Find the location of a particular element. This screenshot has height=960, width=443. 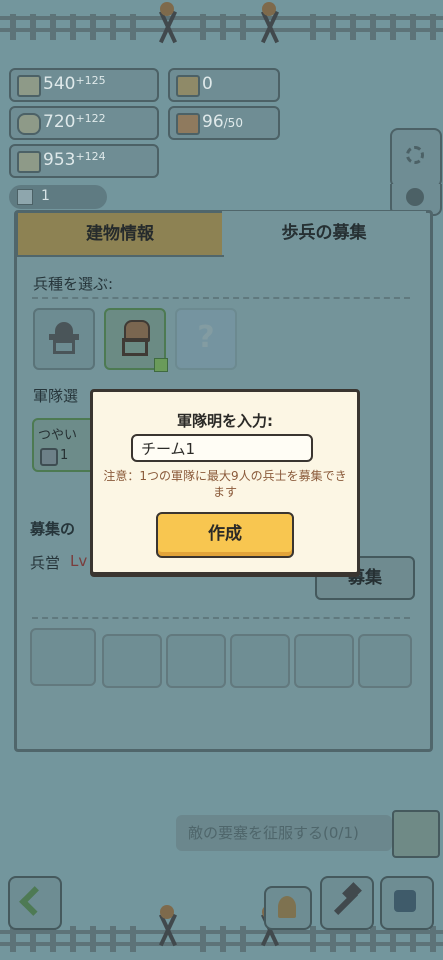

top-fence is located at coordinates (221, 27).